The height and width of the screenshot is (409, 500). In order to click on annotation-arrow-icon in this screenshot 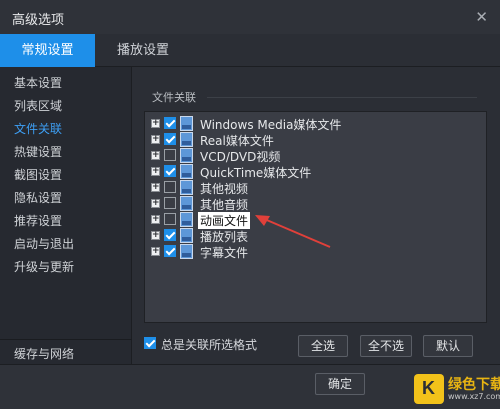, I will do `click(293, 231)`.